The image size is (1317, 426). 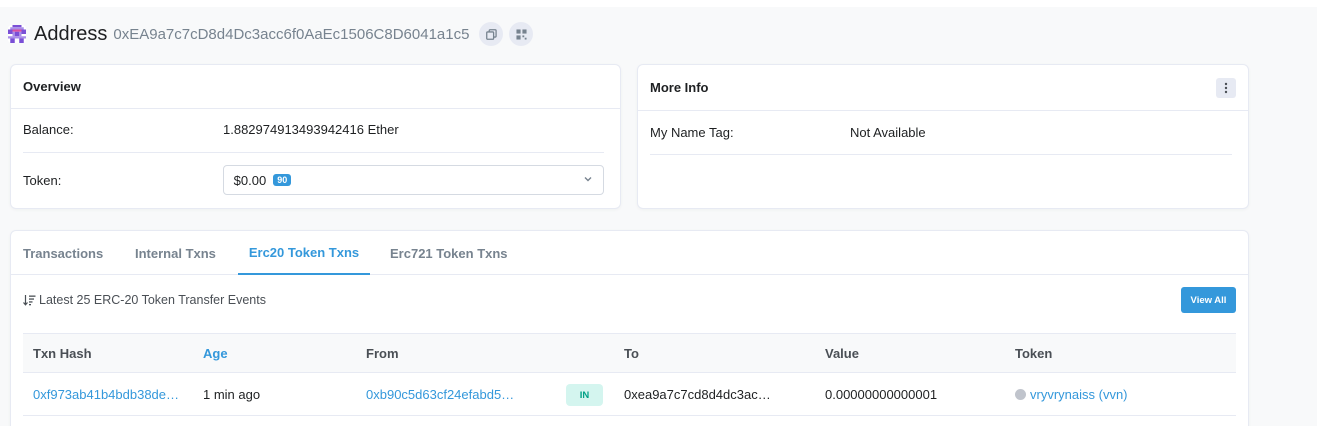 I want to click on more-info-divider, so click(x=941, y=154).